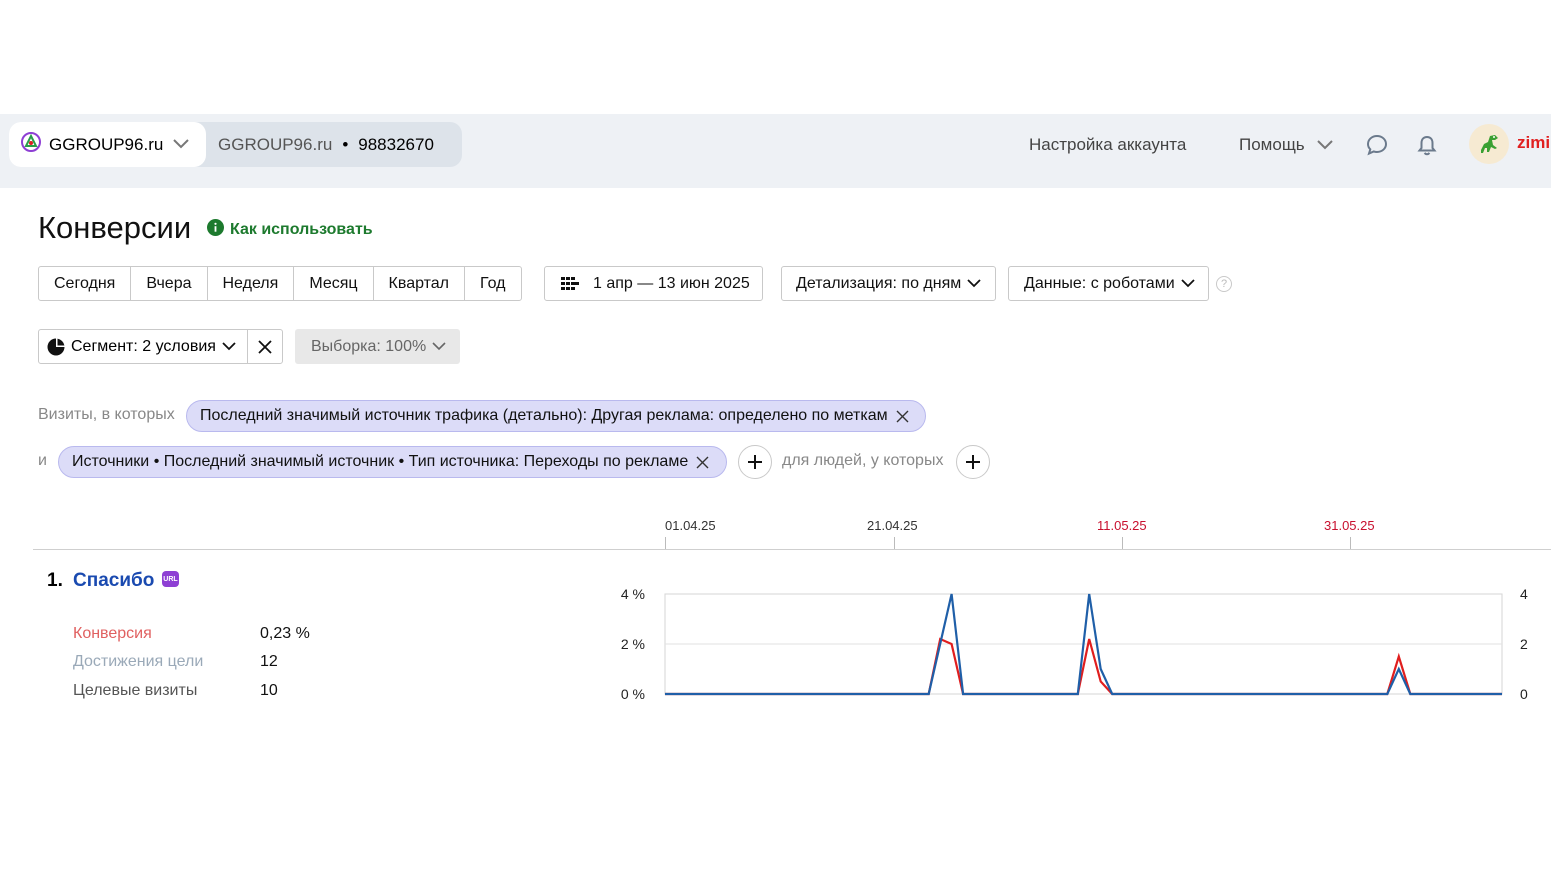 This screenshot has width=1551, height=884. Describe the element at coordinates (1107, 144) in the screenshot. I see `account-settings-link: Настройка аккаунта` at that location.